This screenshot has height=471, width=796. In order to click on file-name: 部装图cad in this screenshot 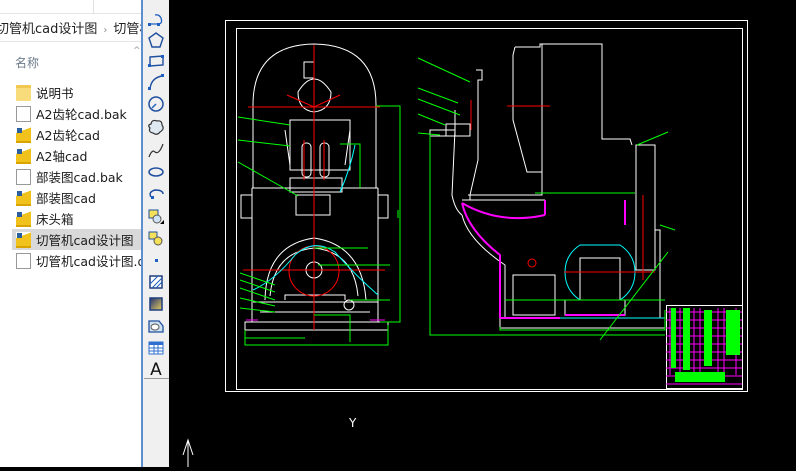, I will do `click(66, 198)`.